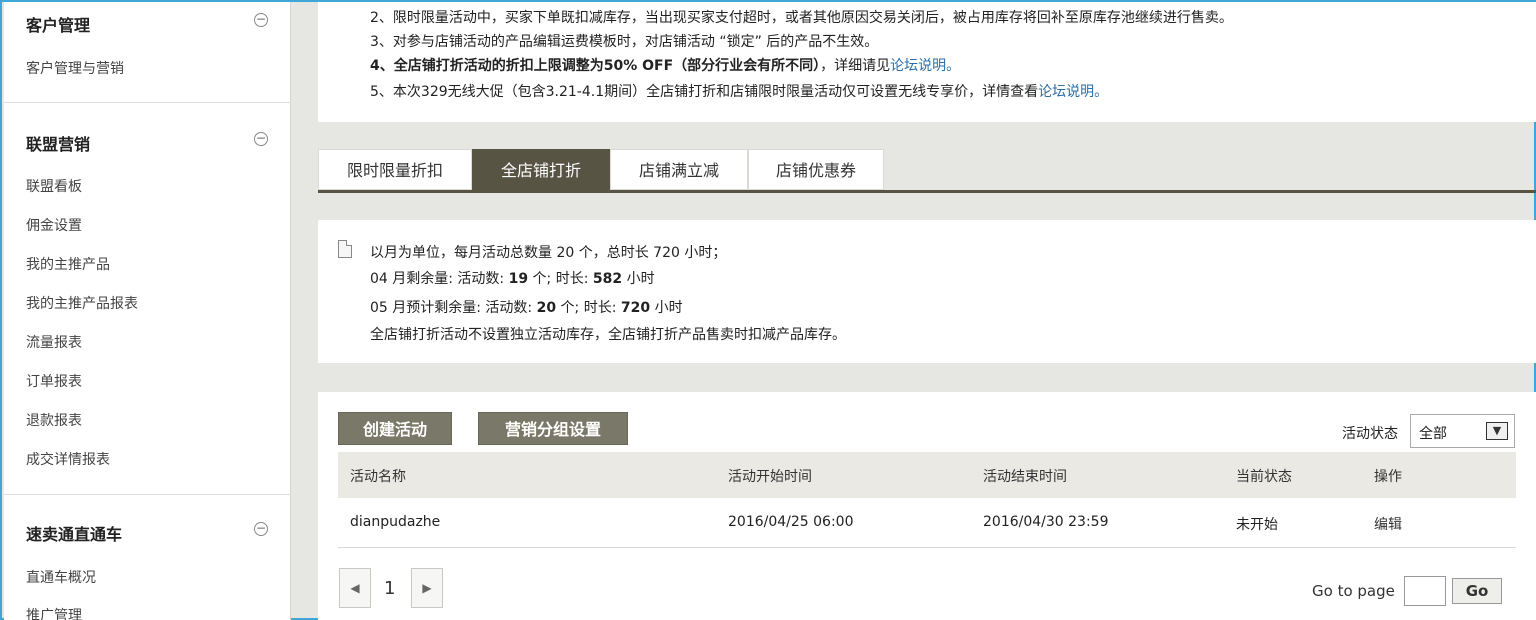 This screenshot has width=1536, height=620. Describe the element at coordinates (378, 477) in the screenshot. I see `column-header: 活动名称` at that location.